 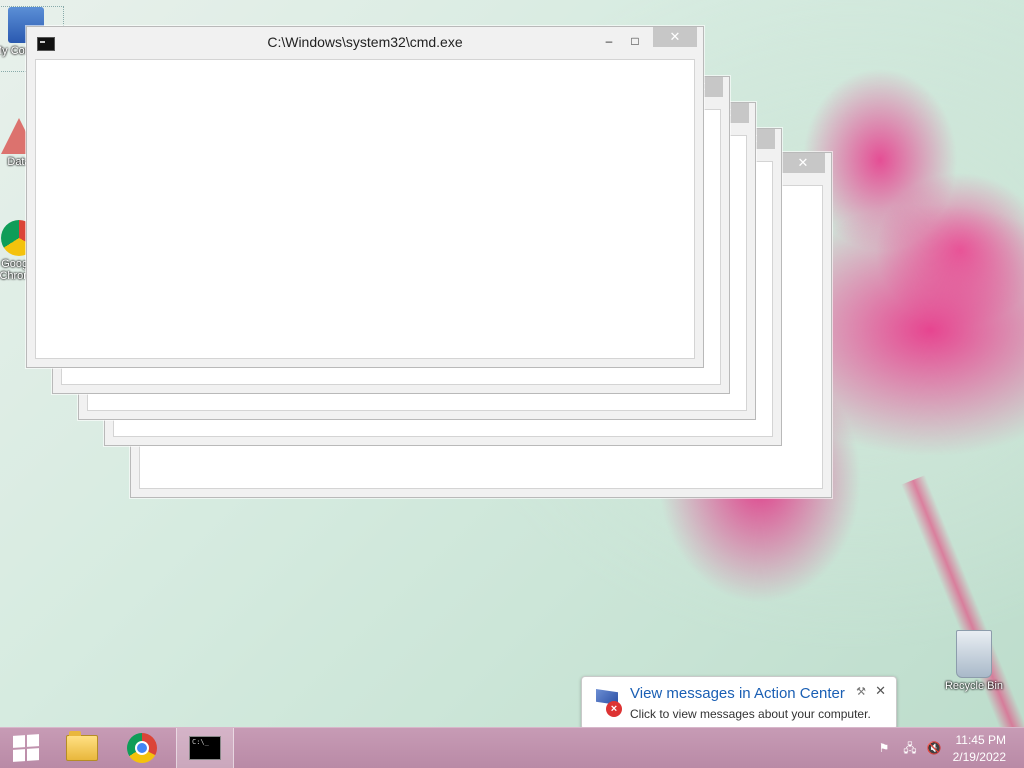 What do you see at coordinates (884, 748) in the screenshot?
I see `action-center-flag-icon: ⚑` at bounding box center [884, 748].